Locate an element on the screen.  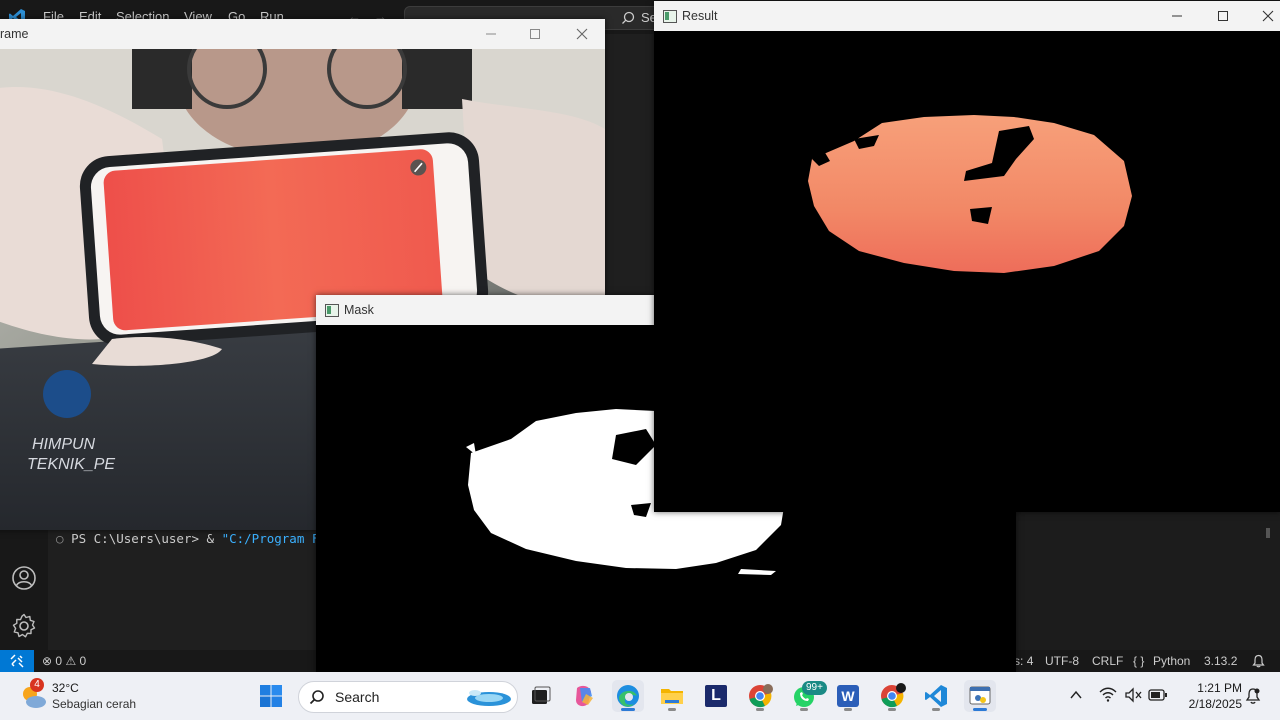
remote-icon is located at coordinates (17, 661).